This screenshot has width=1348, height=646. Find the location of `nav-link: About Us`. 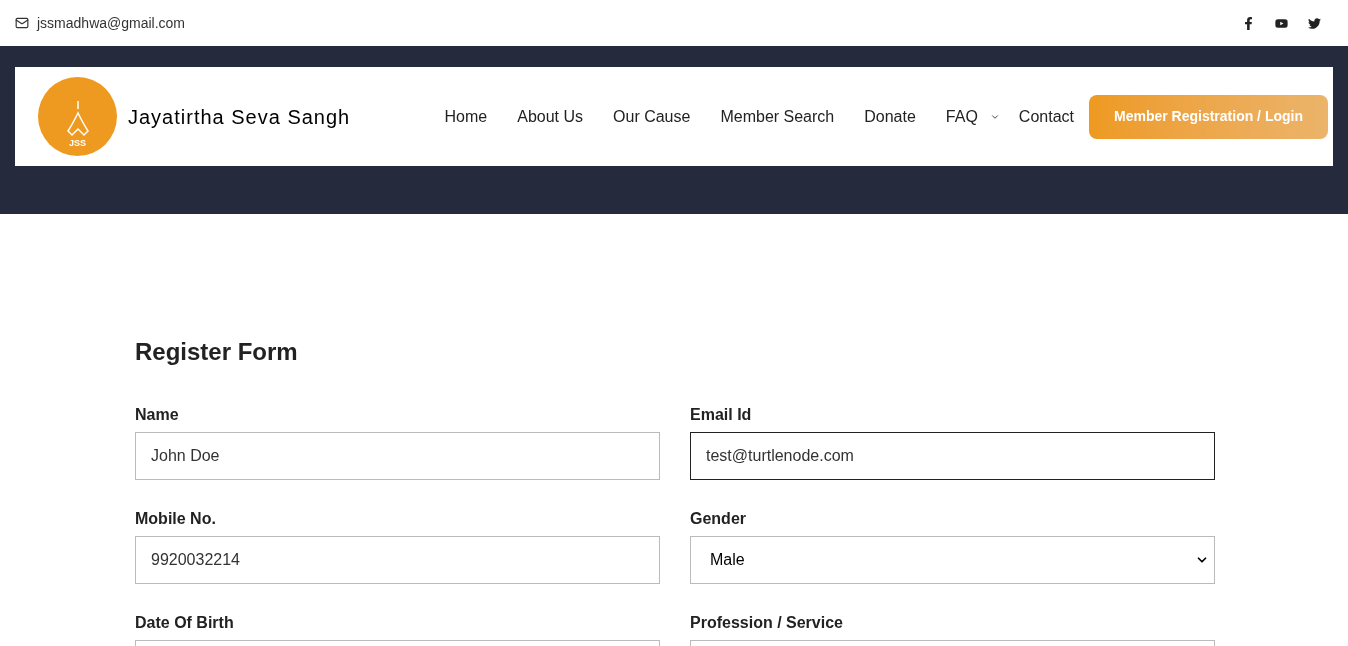

nav-link: About Us is located at coordinates (550, 116).